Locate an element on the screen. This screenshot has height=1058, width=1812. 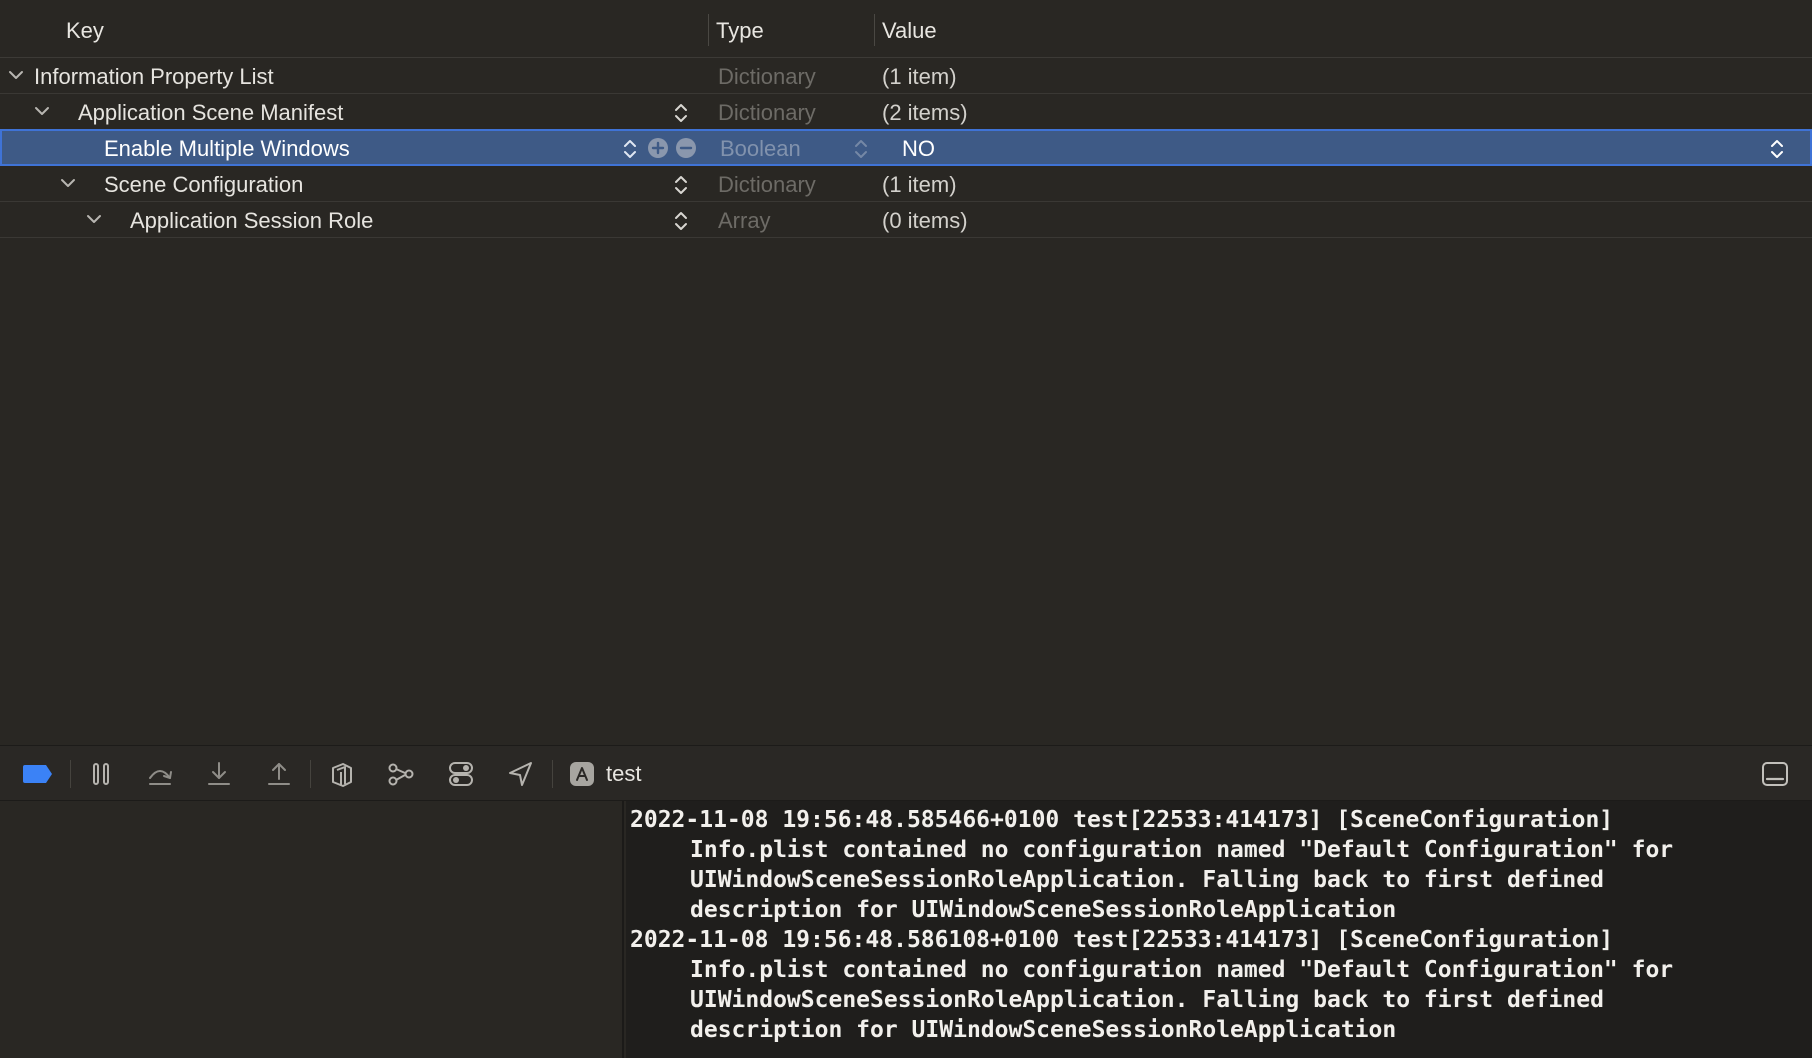
pause-icon is located at coordinates (101, 774).